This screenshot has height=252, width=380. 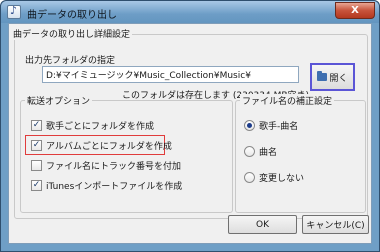 I want to click on itunes-import-label: iTunesインポートファイルを作成, so click(x=114, y=187).